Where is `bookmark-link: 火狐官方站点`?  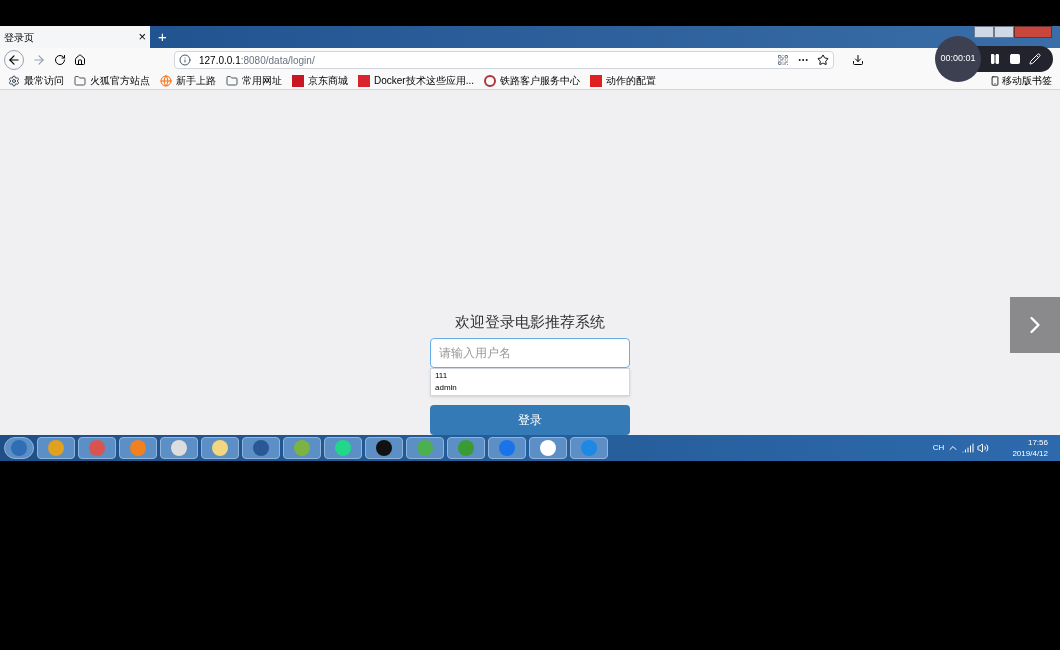
bookmark-link: 火狐官方站点 is located at coordinates (120, 80).